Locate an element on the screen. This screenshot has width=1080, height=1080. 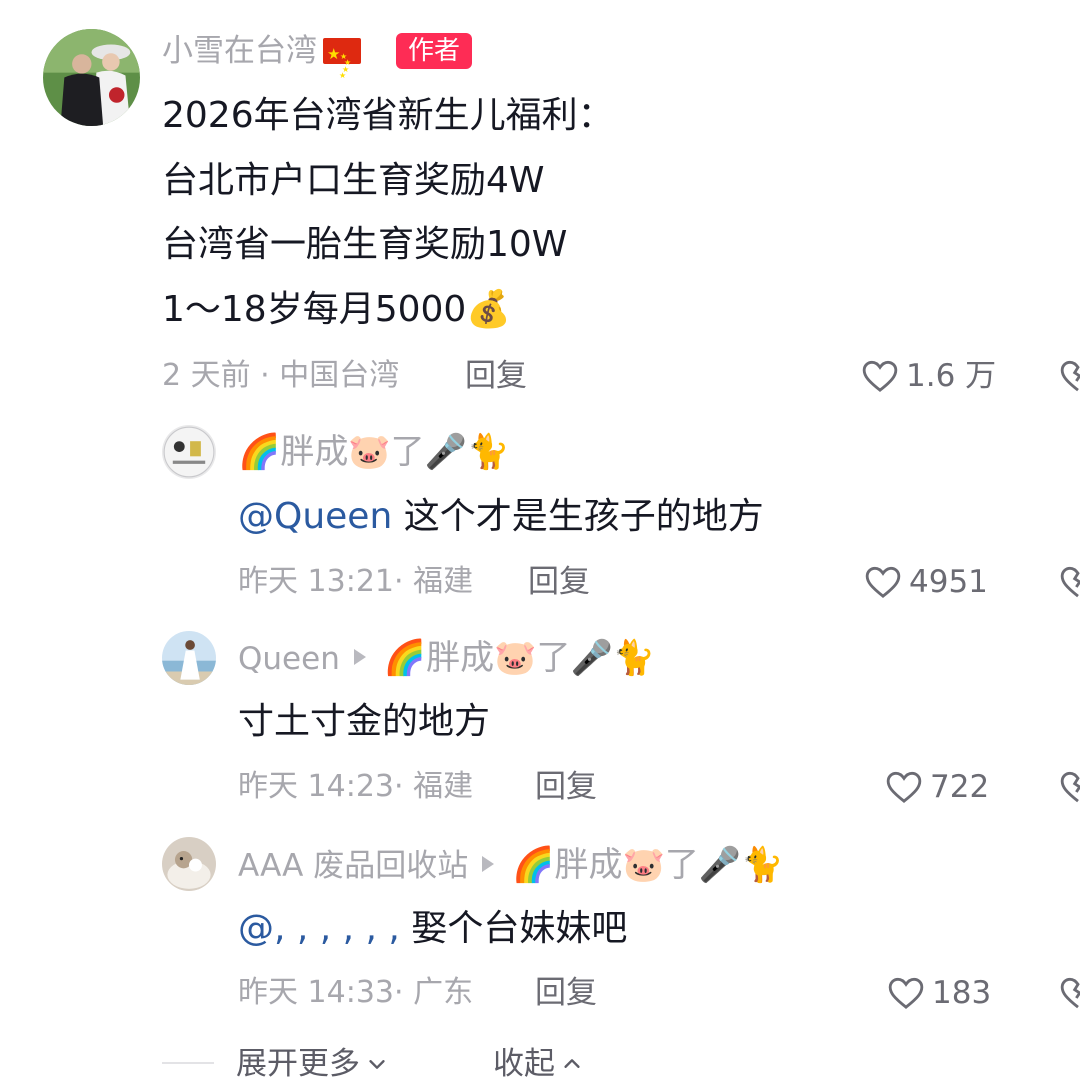
reply-text: @, , , , , , 娶个台妹妹吧 is located at coordinates (432, 929).